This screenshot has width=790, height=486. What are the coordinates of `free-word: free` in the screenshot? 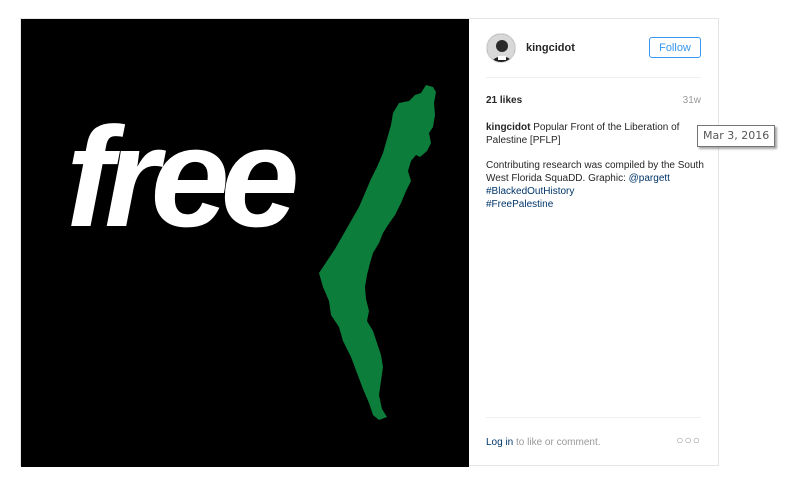 It's located at (182, 177).